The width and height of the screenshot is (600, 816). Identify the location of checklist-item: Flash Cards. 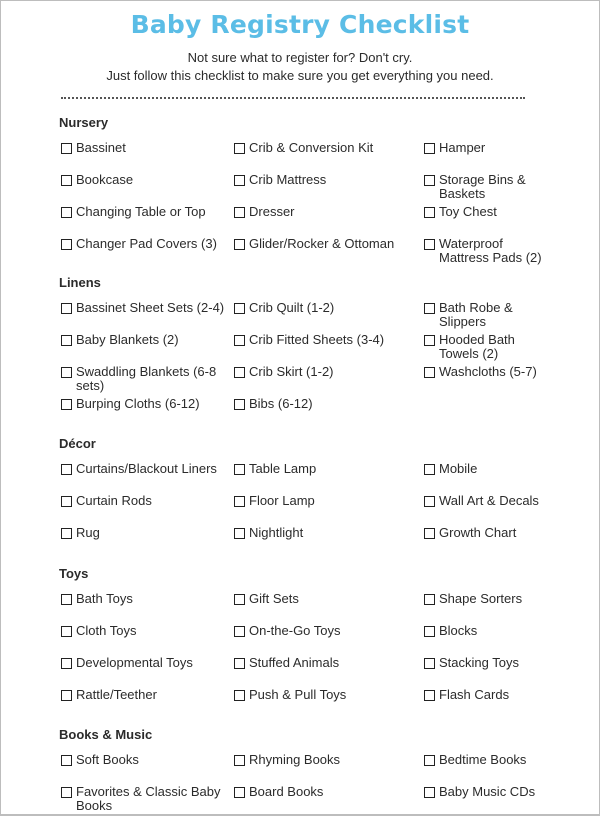
(484, 695).